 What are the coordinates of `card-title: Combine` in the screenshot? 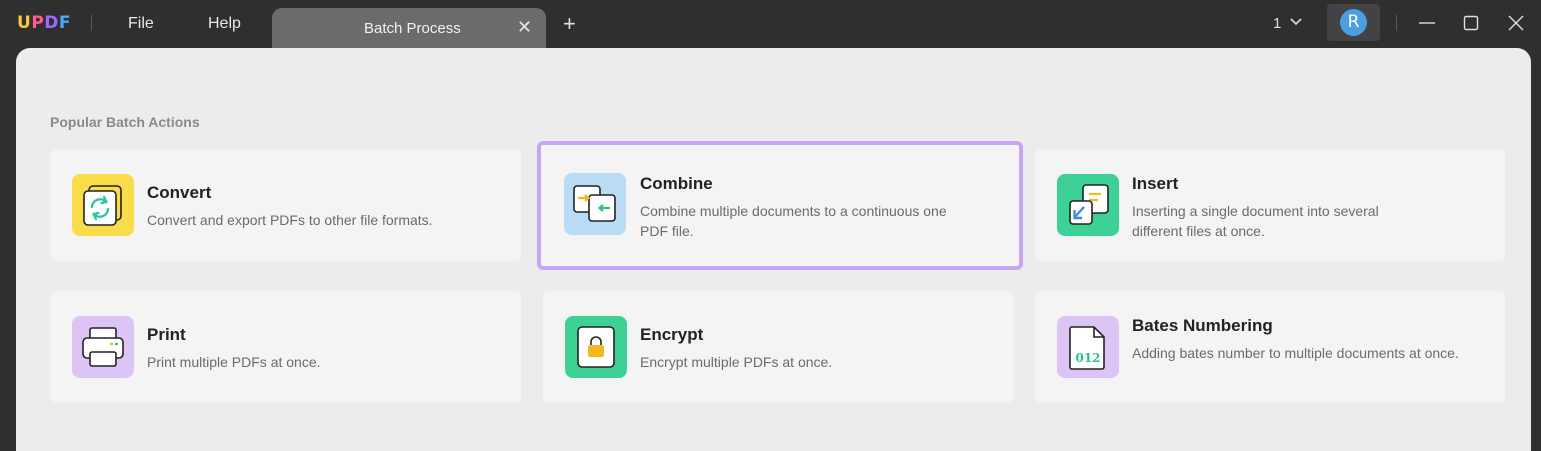 It's located at (676, 183).